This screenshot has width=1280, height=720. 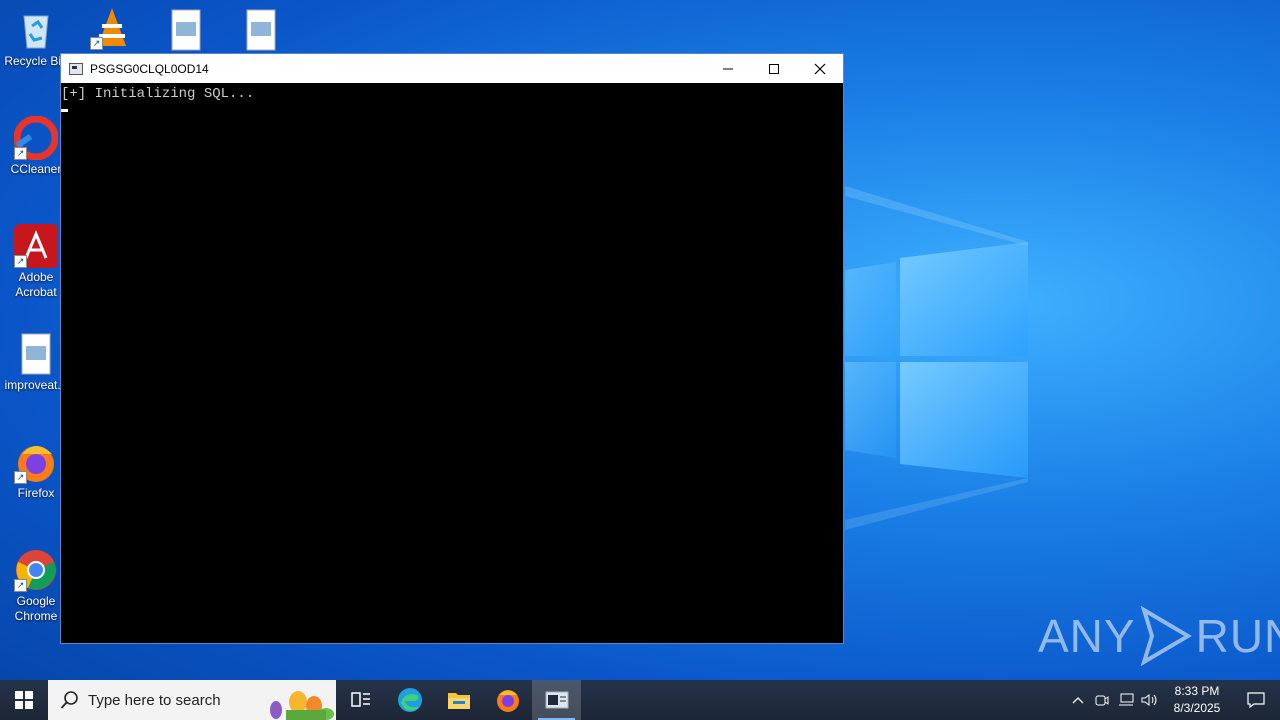 I want to click on volume-icon, so click(x=1149, y=700).